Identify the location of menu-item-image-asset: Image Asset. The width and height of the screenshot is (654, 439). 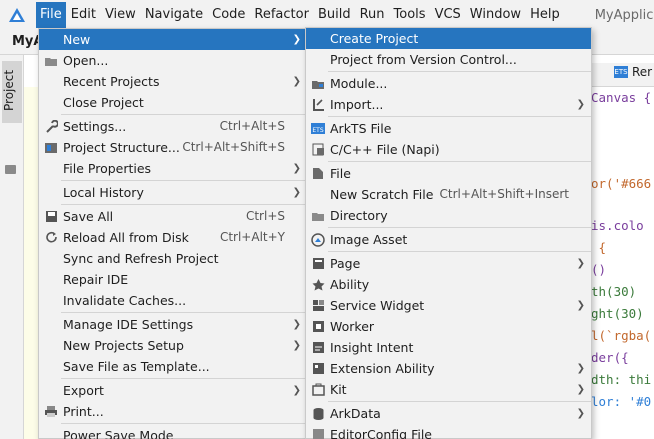
(448, 239).